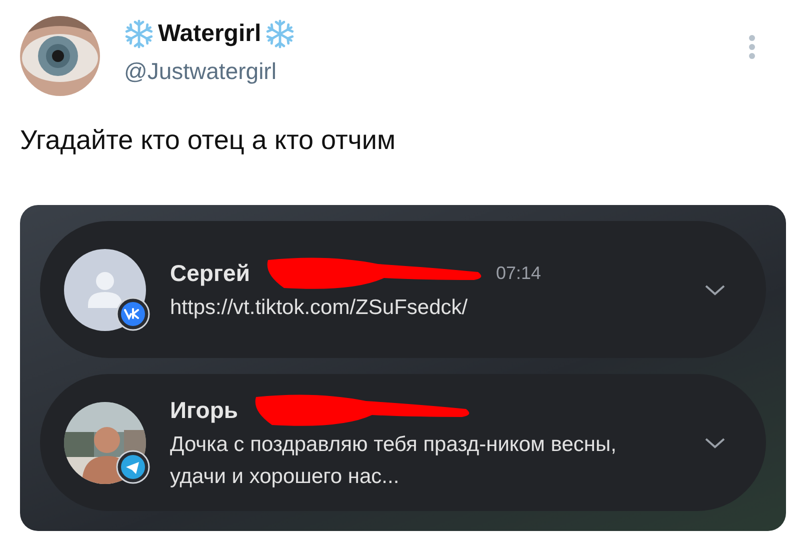 Image resolution: width=800 pixels, height=546 pixels. I want to click on author-name: Watergirl, so click(210, 34).